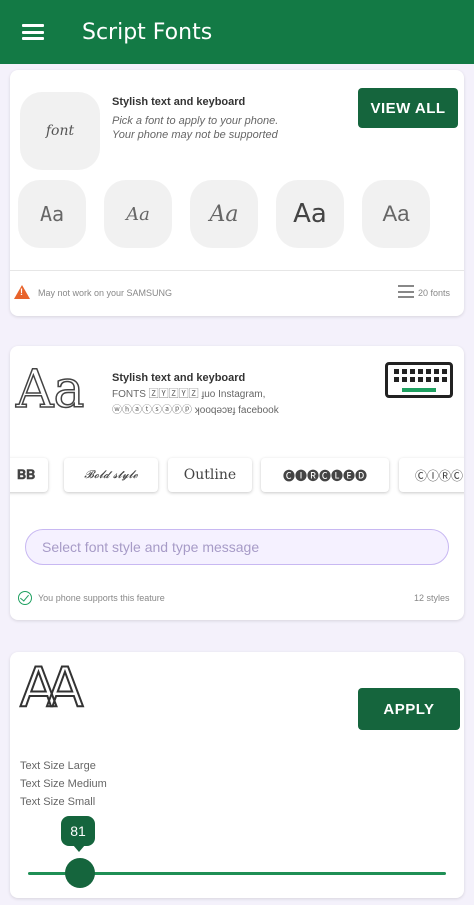  Describe the element at coordinates (432, 598) in the screenshot. I see `styles-count: 12 styles` at that location.